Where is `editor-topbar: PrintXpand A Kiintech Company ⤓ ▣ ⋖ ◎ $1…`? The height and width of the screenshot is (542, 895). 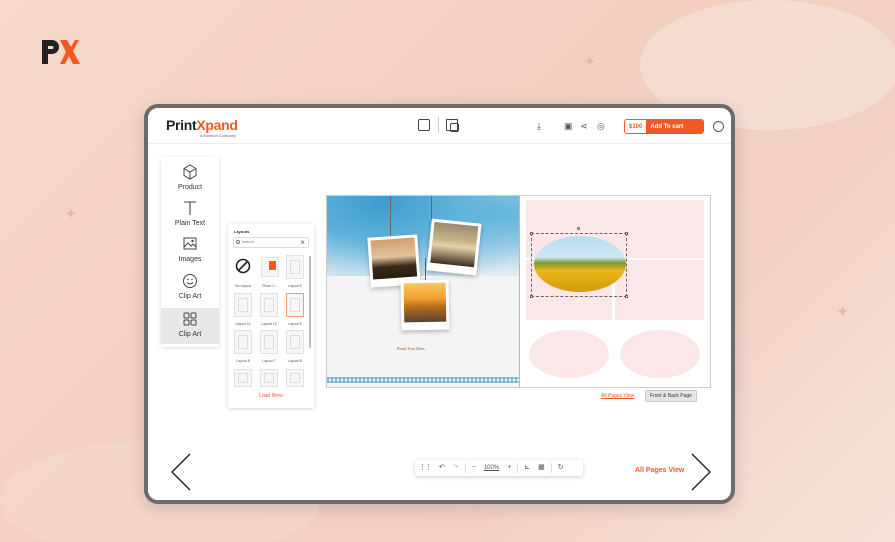 editor-topbar: PrintXpand A Kiintech Company ⤓ ▣ ⋖ ◎ $1… is located at coordinates (439, 126).